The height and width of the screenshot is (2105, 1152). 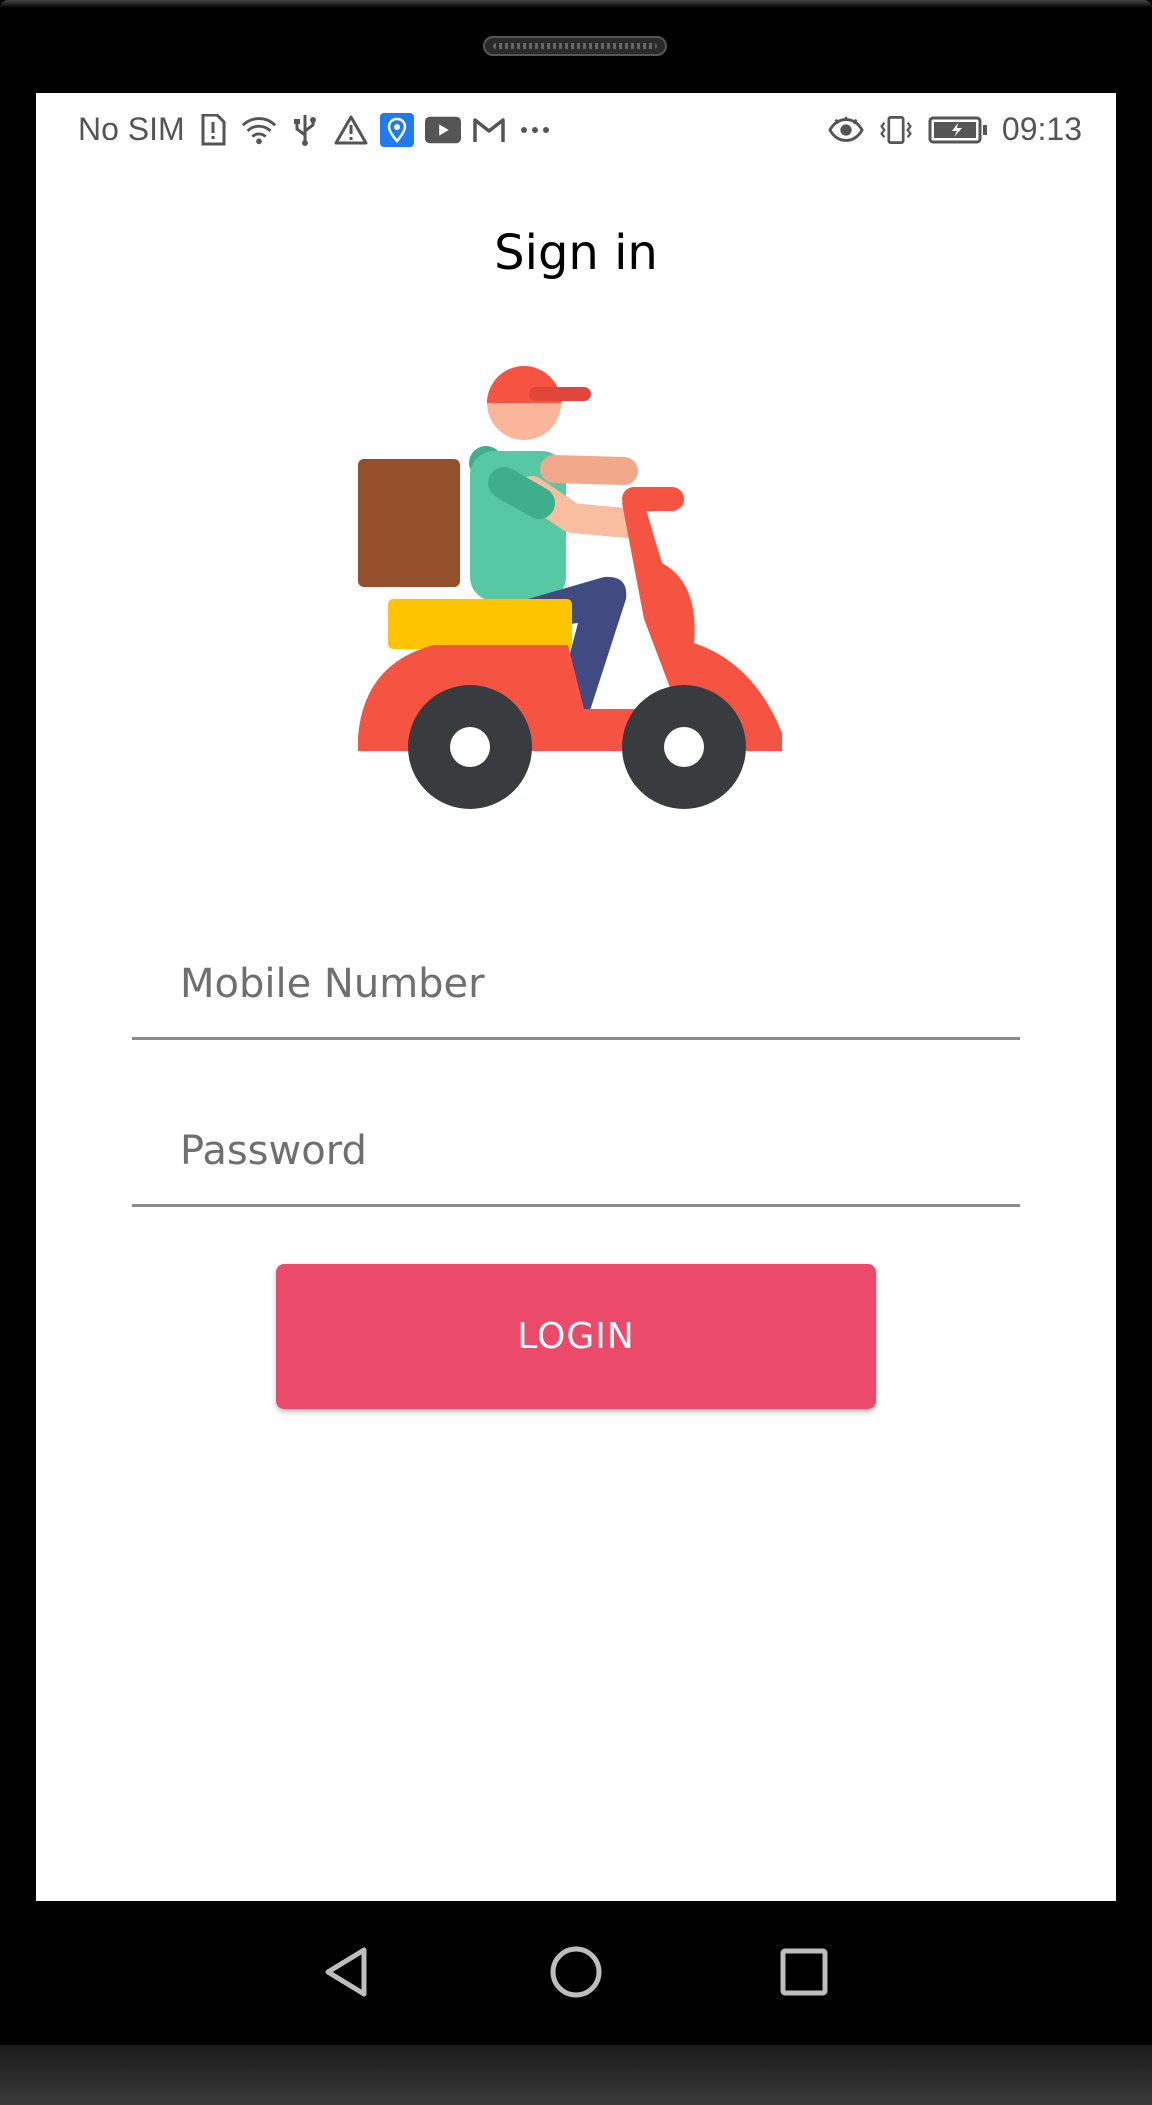 What do you see at coordinates (351, 130) in the screenshot?
I see `warning-icon` at bounding box center [351, 130].